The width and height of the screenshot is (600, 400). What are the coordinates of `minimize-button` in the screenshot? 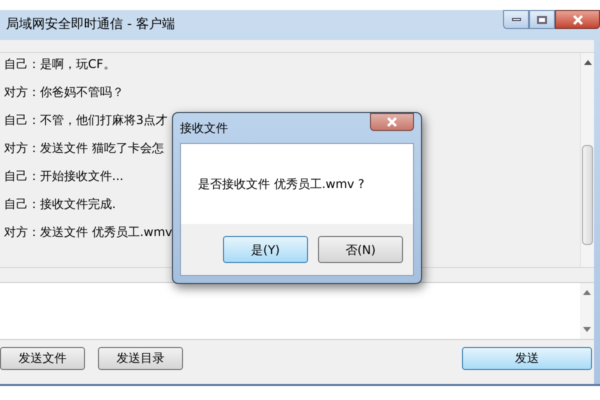 It's located at (516, 19).